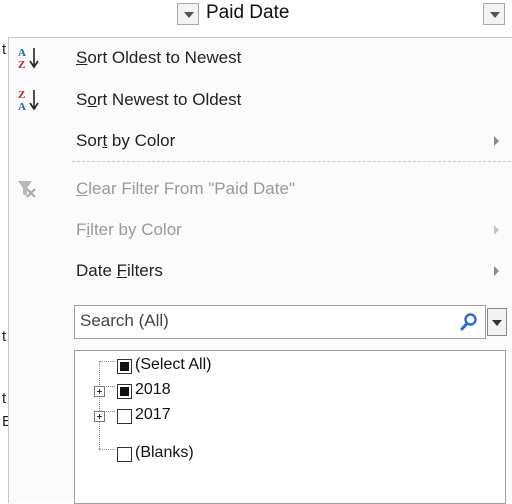 The width and height of the screenshot is (512, 504). Describe the element at coordinates (257, 321) in the screenshot. I see `search-input` at that location.